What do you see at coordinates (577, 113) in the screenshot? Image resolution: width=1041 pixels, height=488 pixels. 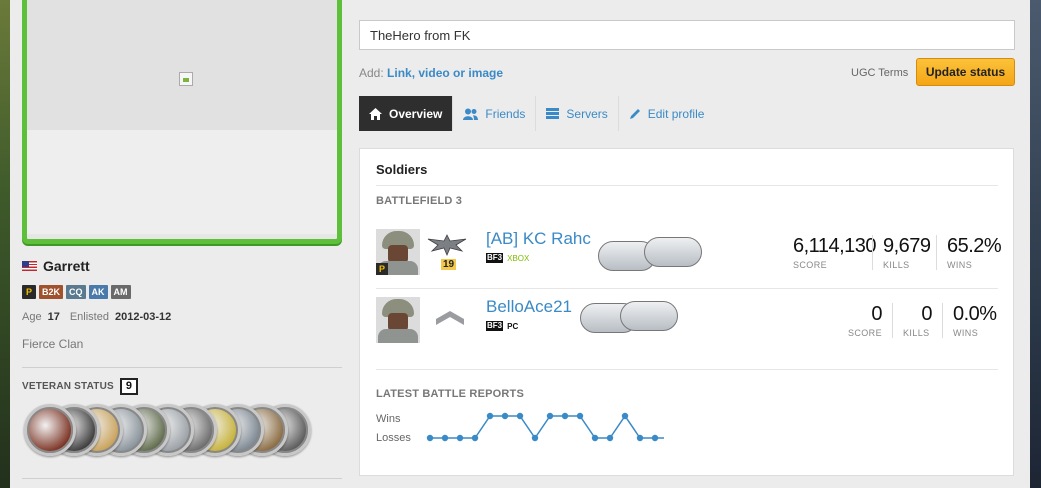 I see `tab-servers: Servers` at bounding box center [577, 113].